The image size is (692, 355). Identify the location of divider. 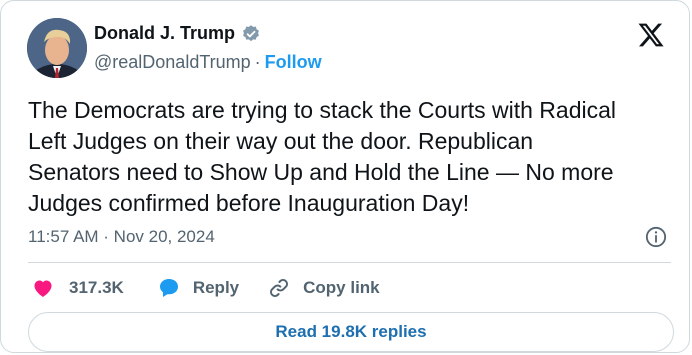
(349, 262).